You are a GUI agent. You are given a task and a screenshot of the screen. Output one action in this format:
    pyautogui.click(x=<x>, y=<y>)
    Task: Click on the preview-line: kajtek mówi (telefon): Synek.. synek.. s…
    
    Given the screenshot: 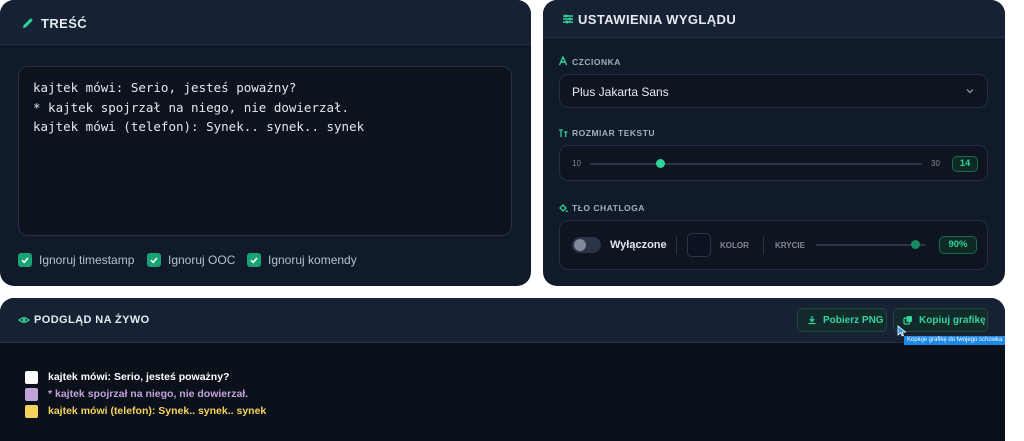 What is the action you would take?
    pyautogui.click(x=145, y=411)
    